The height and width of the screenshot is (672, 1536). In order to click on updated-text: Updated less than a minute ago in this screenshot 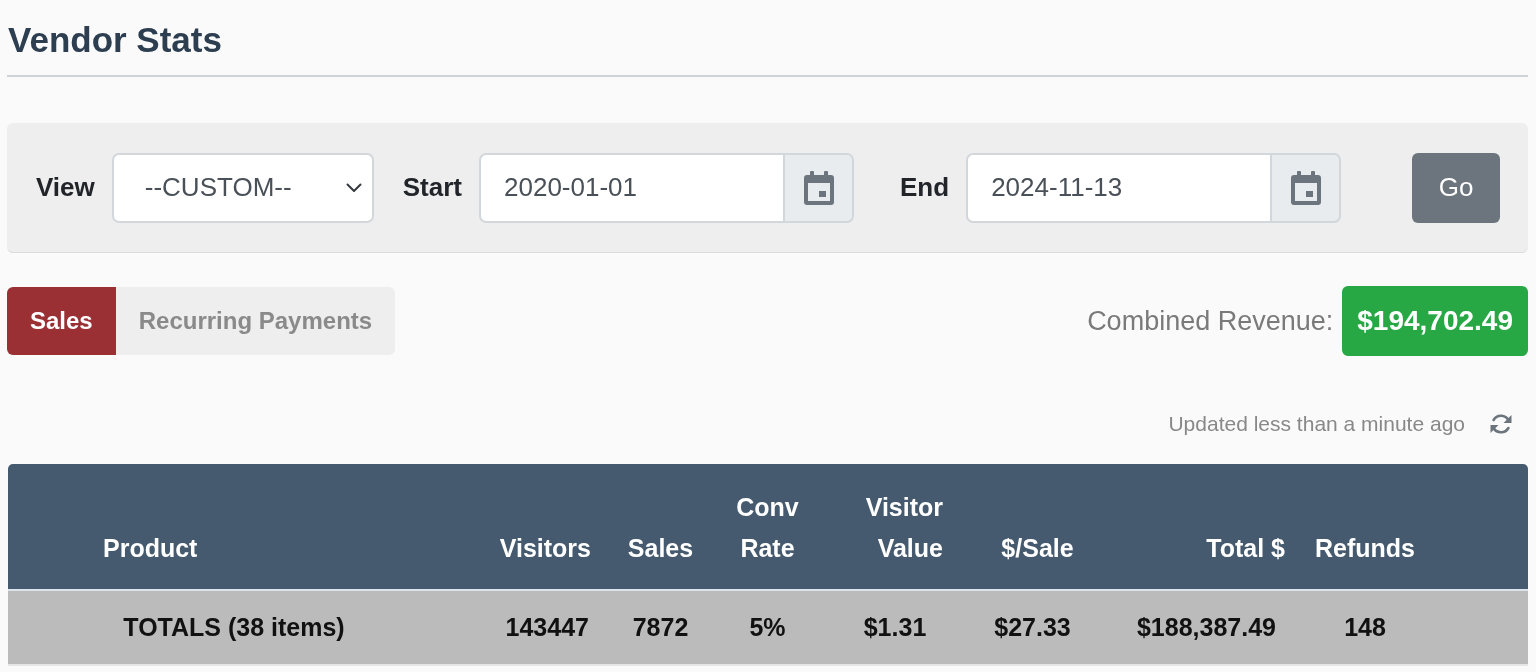, I will do `click(1316, 424)`.